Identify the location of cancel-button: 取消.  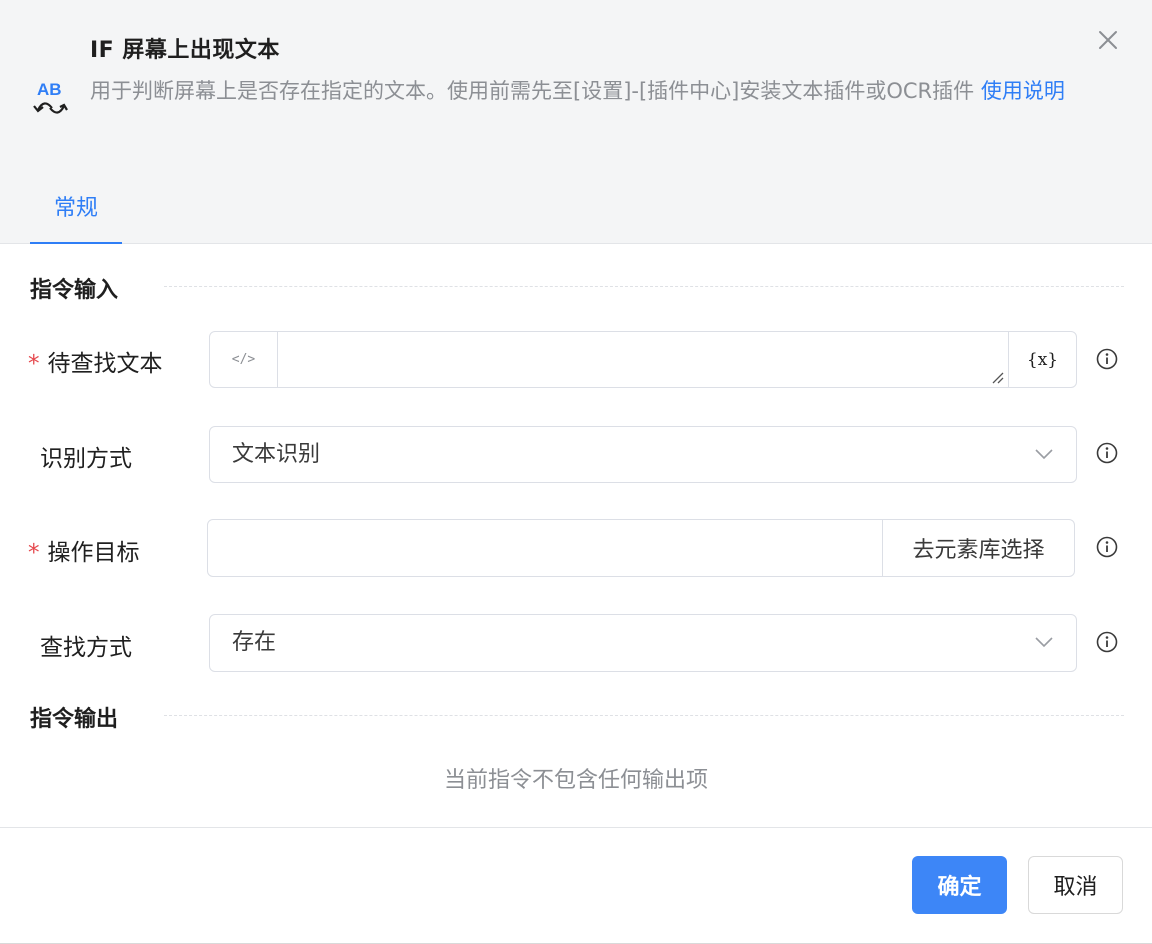
(1075, 885).